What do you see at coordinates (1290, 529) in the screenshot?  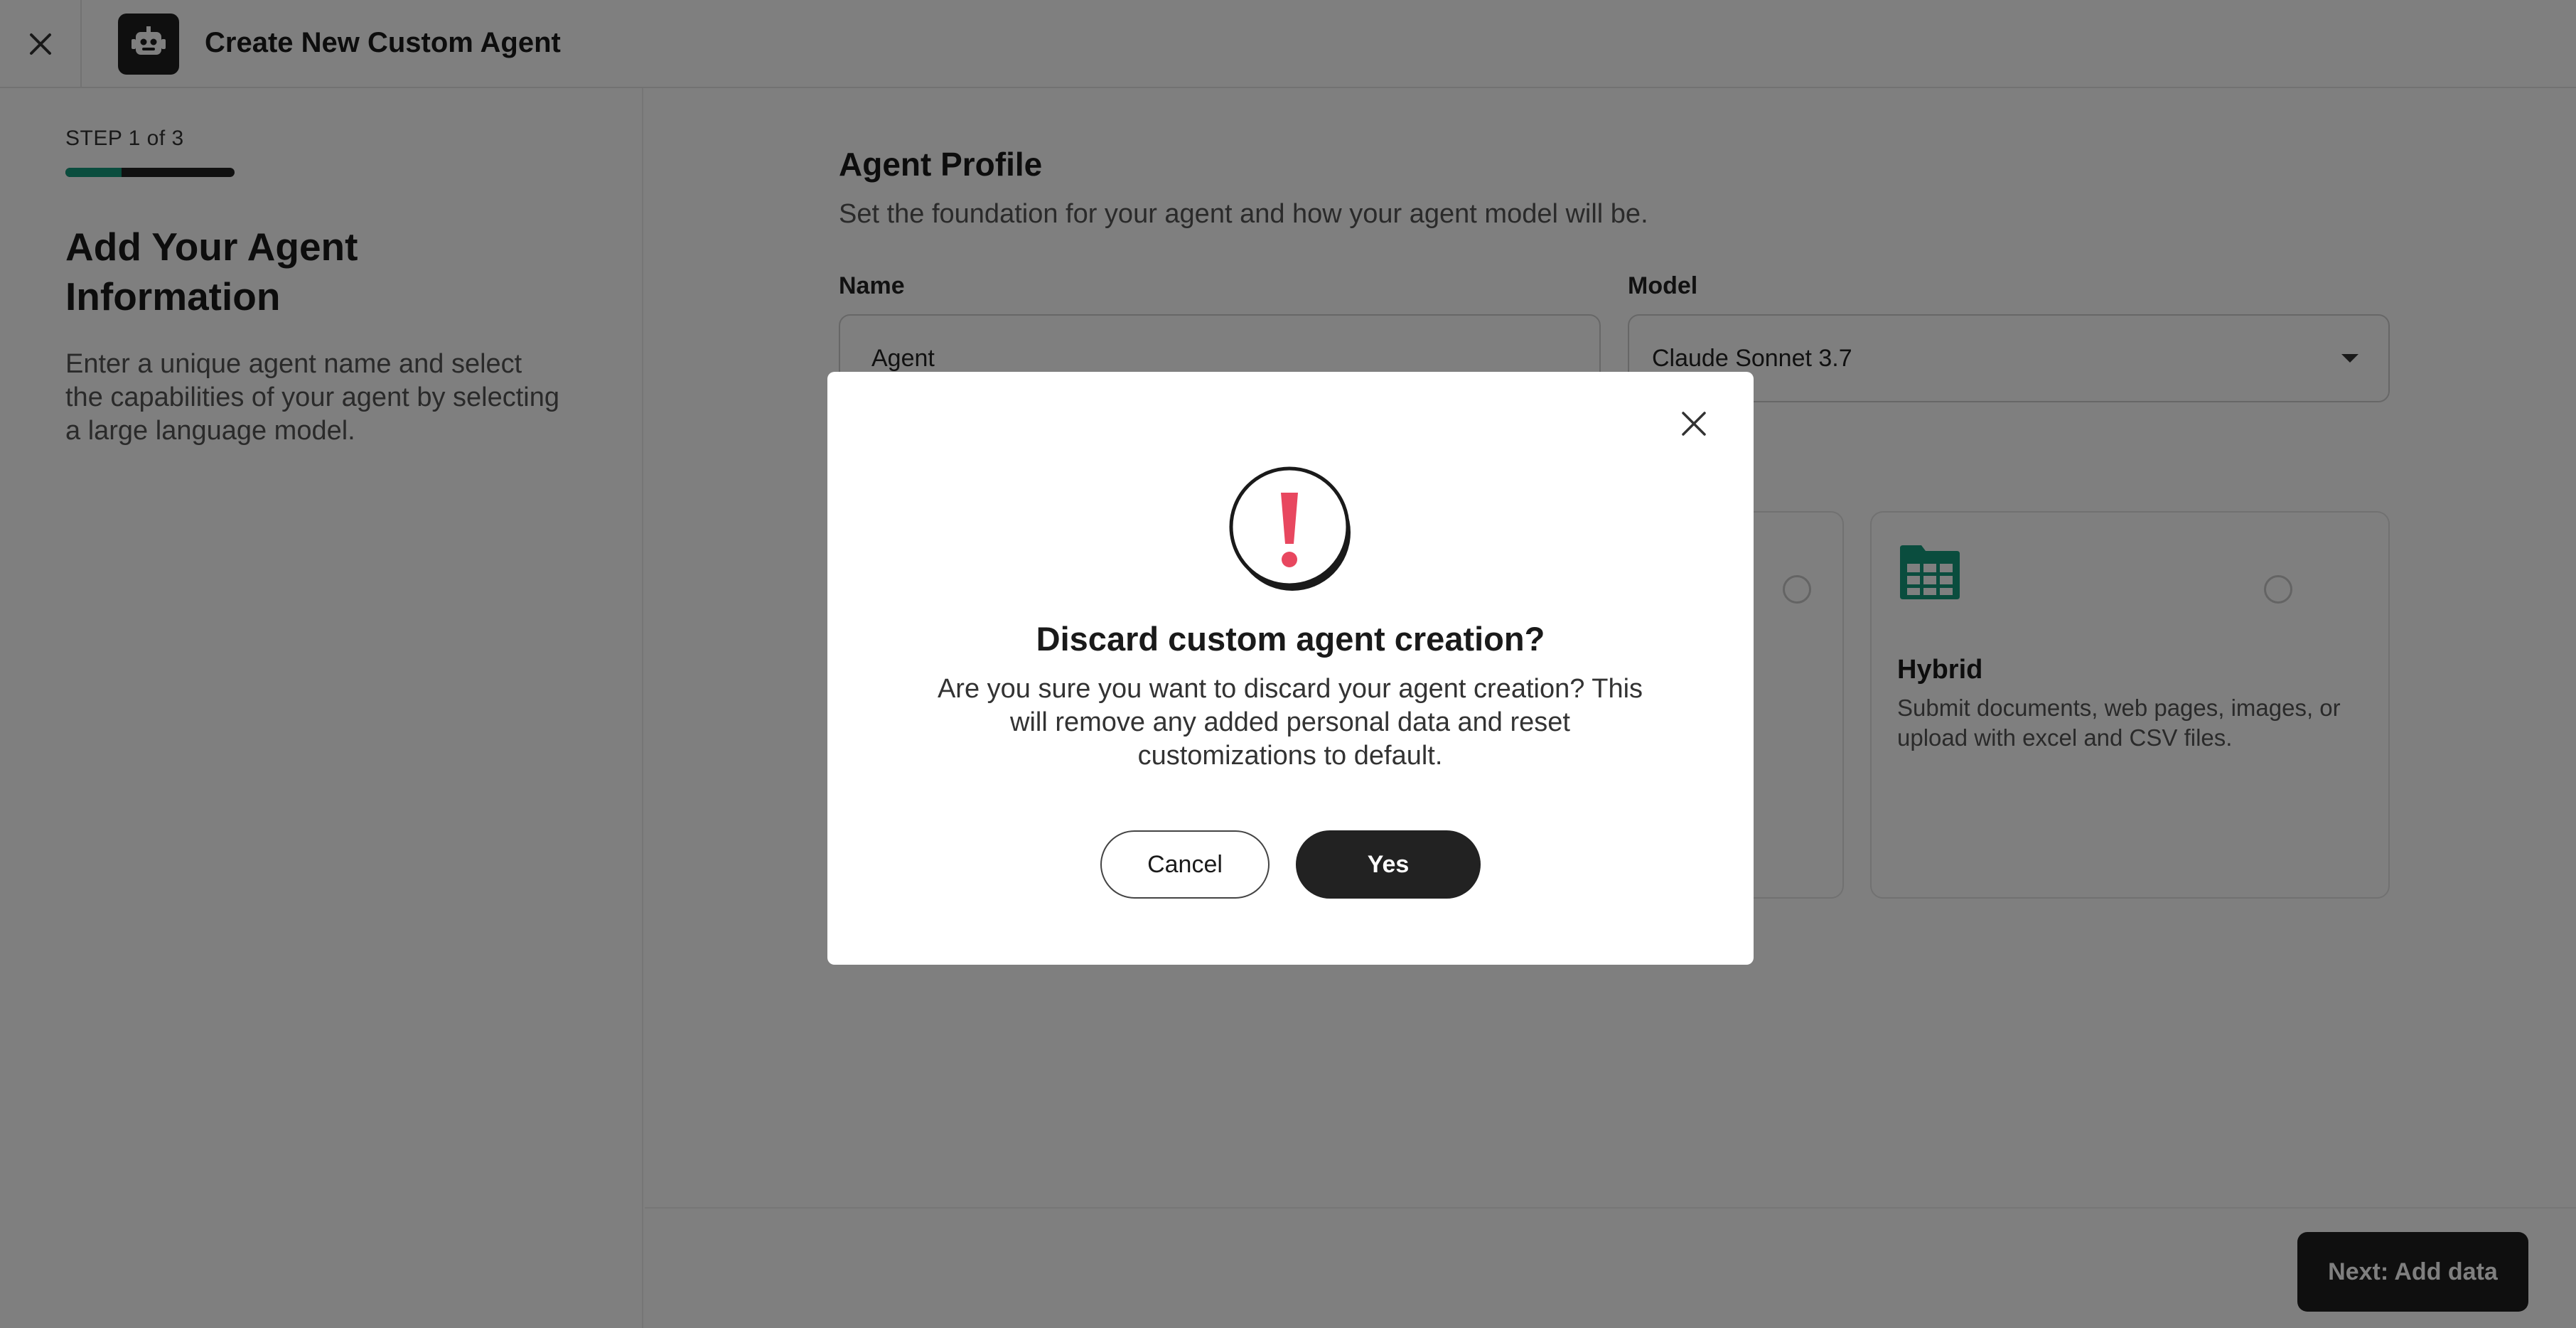 I see `exclamation-icon` at bounding box center [1290, 529].